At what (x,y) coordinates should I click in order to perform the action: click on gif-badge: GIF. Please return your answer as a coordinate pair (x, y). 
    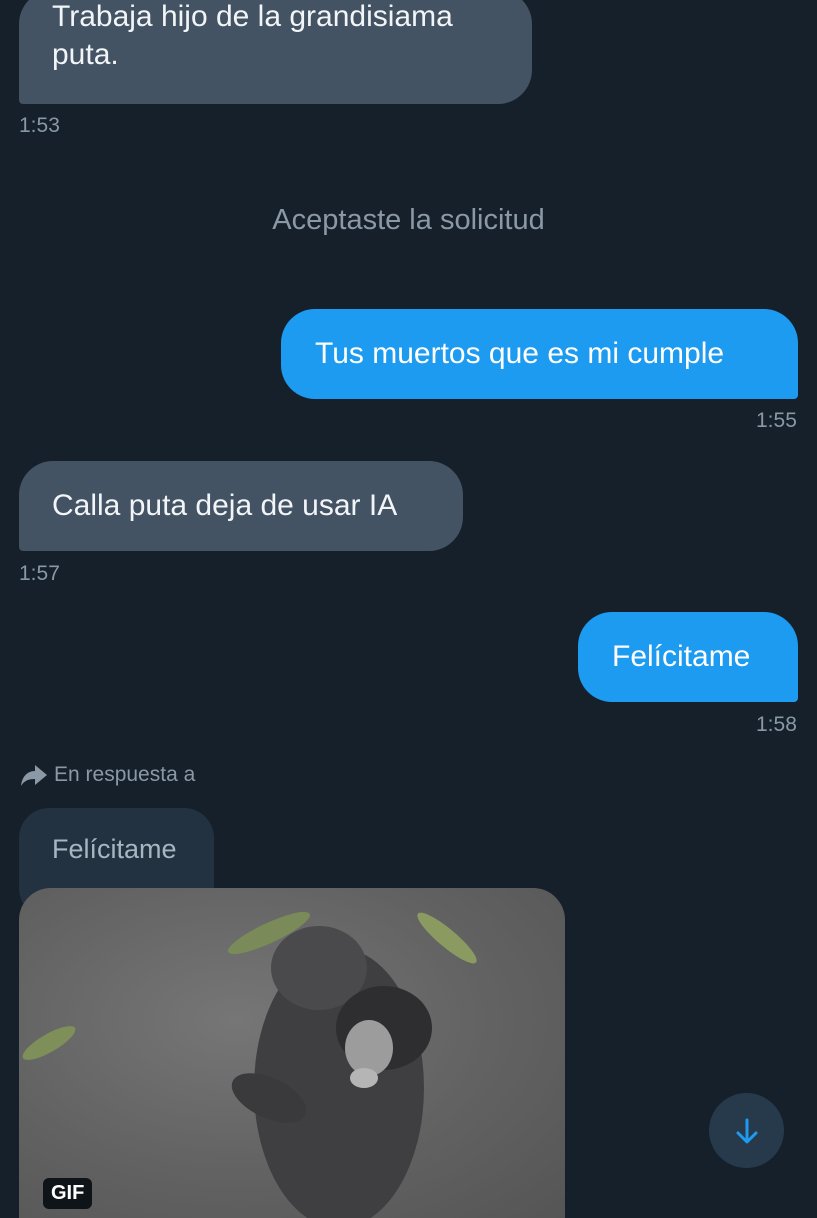
    Looking at the image, I should click on (68, 1193).